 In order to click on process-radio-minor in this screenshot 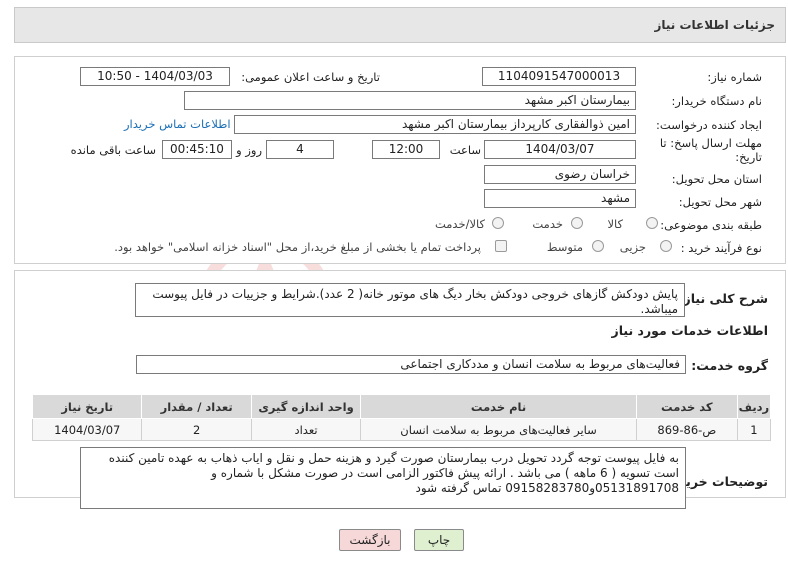, I will do `click(666, 246)`.